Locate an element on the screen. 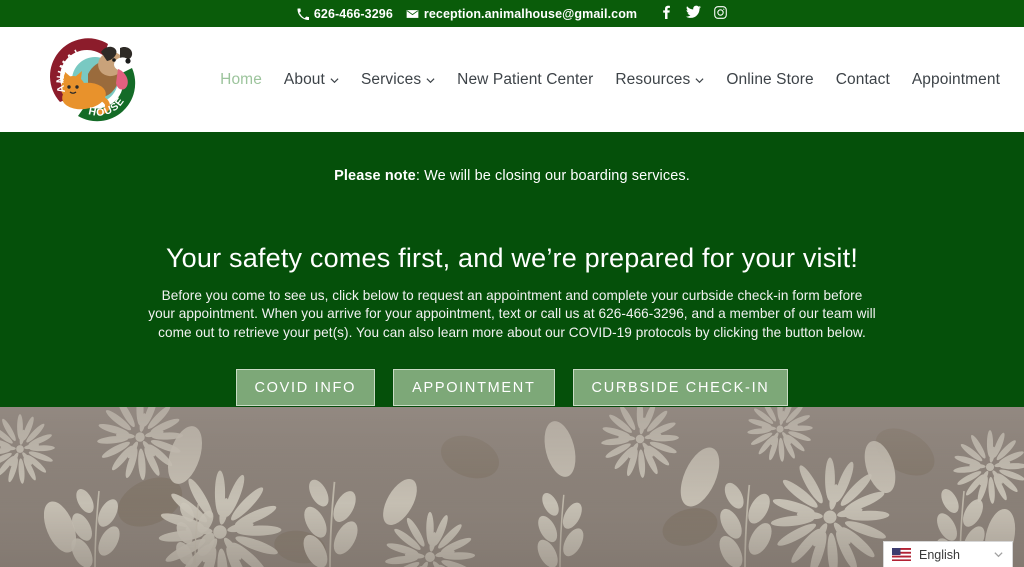 The image size is (1024, 567). language-selector: English is located at coordinates (948, 554).